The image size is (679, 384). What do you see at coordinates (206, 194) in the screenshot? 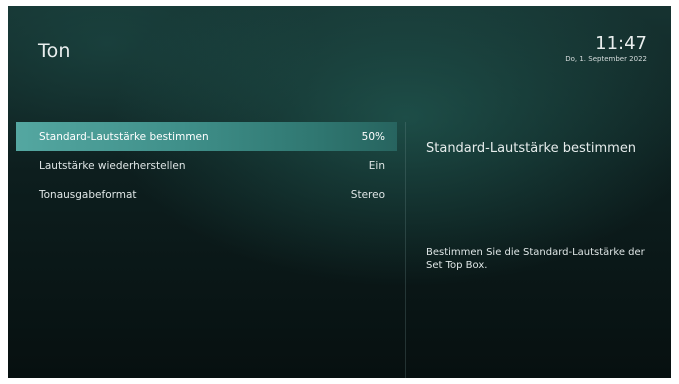
I see `setting-row-audio-format: Tonausgabeformat Stereo` at bounding box center [206, 194].